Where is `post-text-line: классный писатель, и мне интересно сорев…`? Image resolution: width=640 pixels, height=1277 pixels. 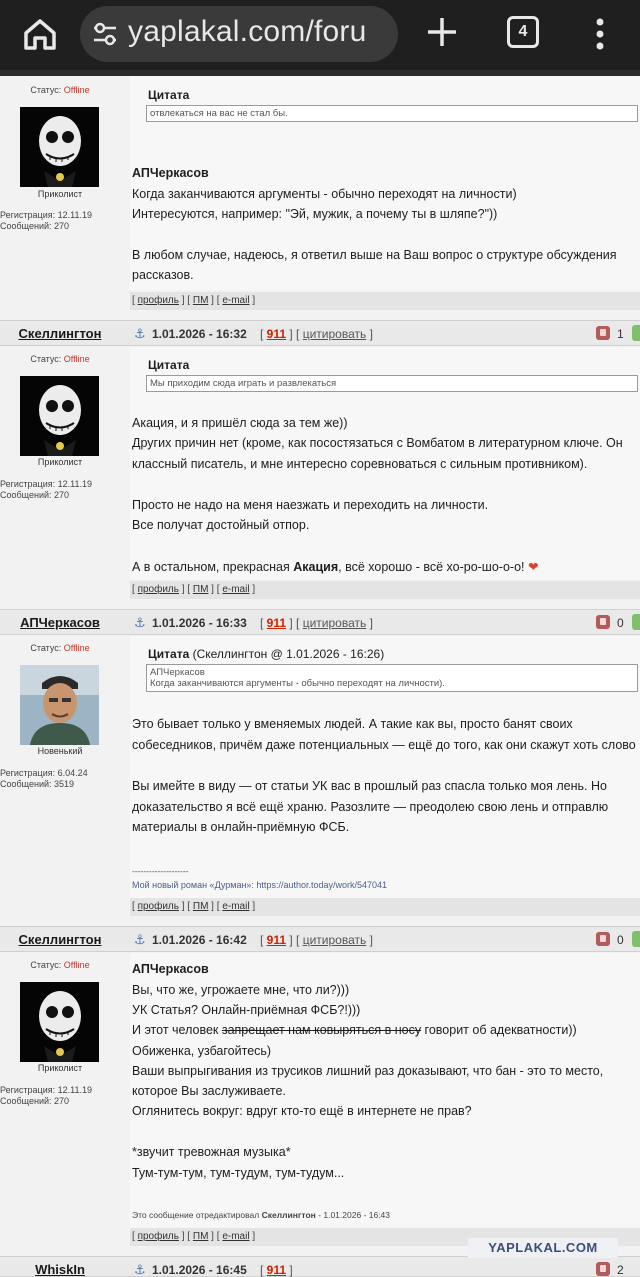 post-text-line: классный писатель, и мне интересно сорев… is located at coordinates (360, 464).